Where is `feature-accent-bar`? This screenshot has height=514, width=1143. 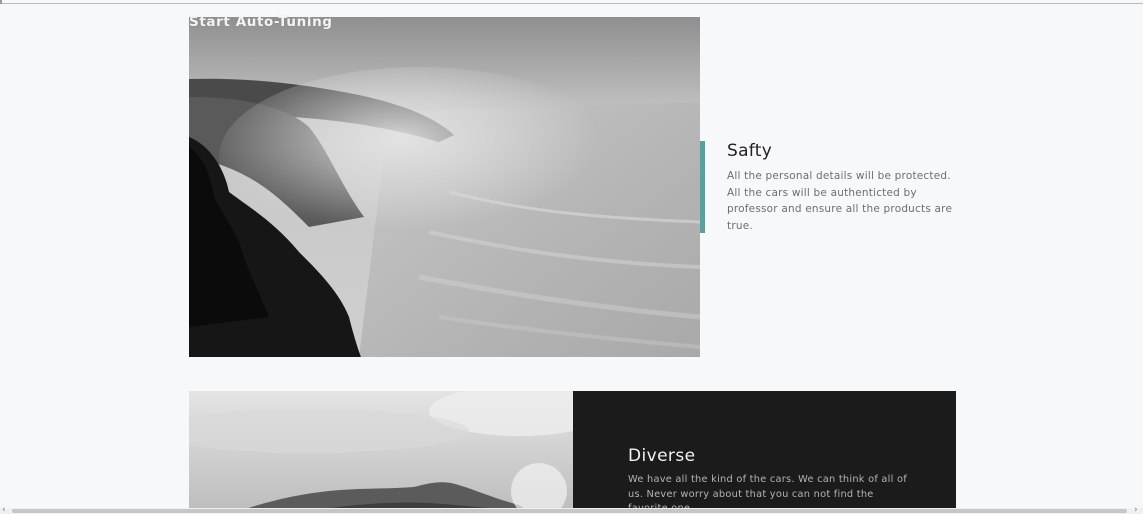 feature-accent-bar is located at coordinates (702, 187).